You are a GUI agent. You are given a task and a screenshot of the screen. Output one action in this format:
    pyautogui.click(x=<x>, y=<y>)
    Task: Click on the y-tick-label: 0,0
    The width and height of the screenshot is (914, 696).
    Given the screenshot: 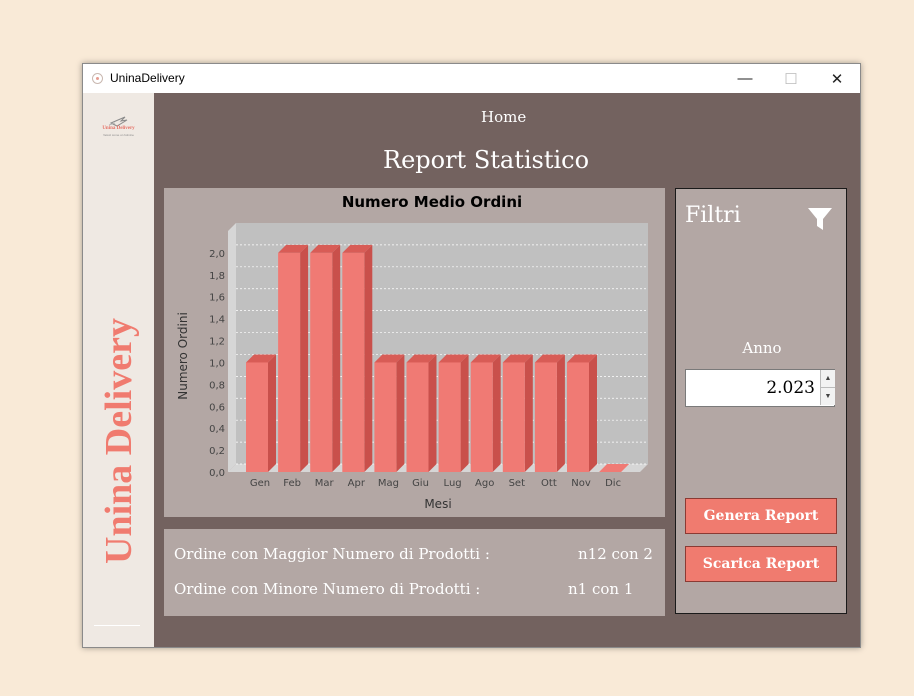 What is the action you would take?
    pyautogui.click(x=217, y=473)
    